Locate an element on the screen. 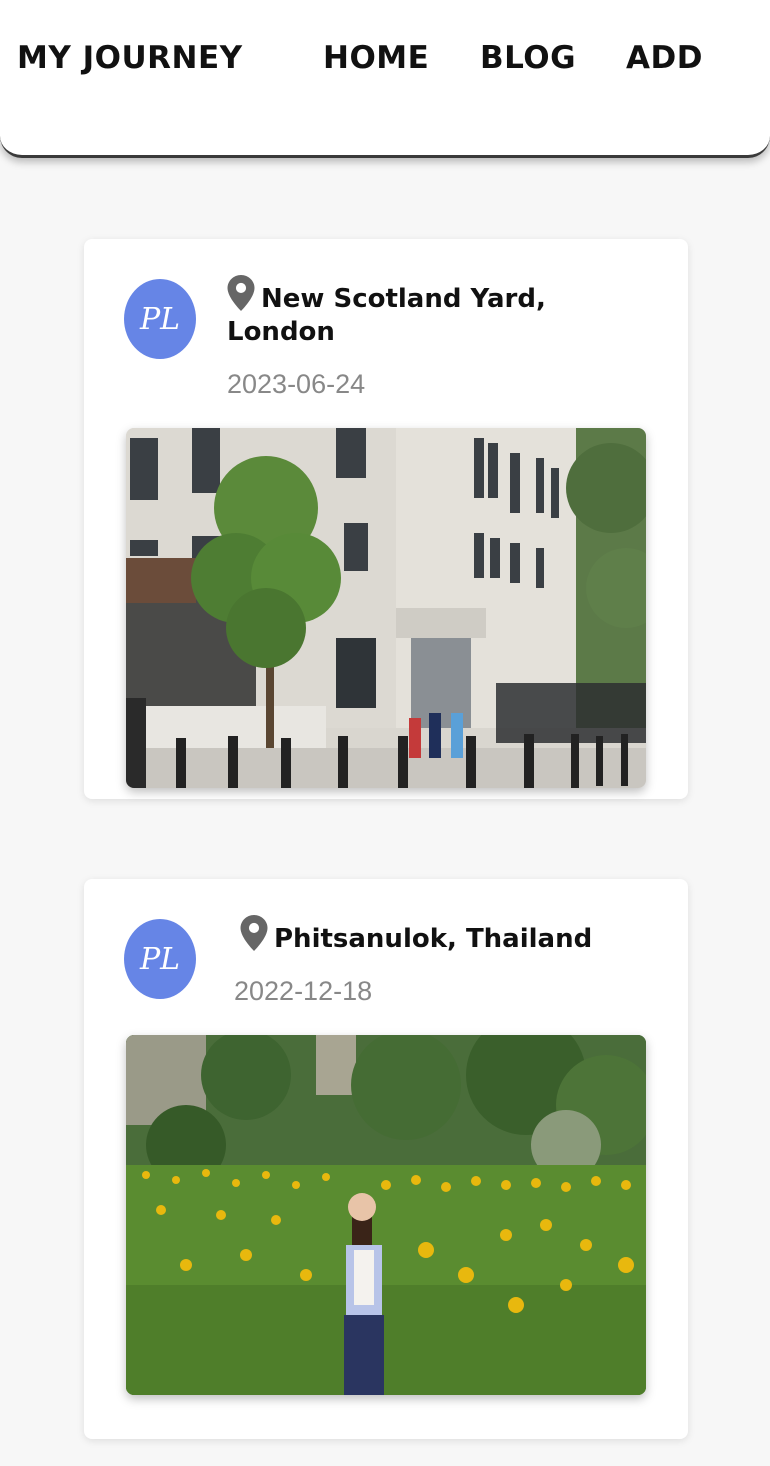 Image resolution: width=770 pixels, height=1466 pixels. post-location: Phitsanulok, Thailand is located at coordinates (450, 935).